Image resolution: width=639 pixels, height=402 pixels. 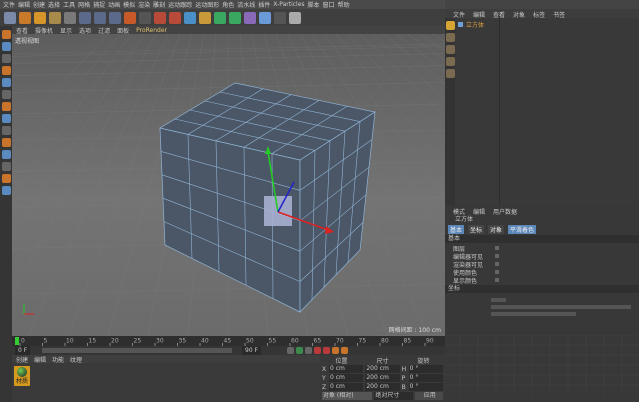 What do you see at coordinates (505, 211) in the screenshot?
I see `attribute-menu-item: 用户数据` at bounding box center [505, 211].